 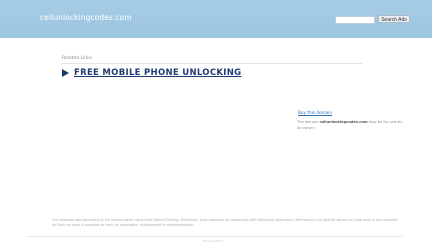 What do you see at coordinates (343, 122) in the screenshot?
I see `buy-text-domain: cellunlockingcodes.com` at bounding box center [343, 122].